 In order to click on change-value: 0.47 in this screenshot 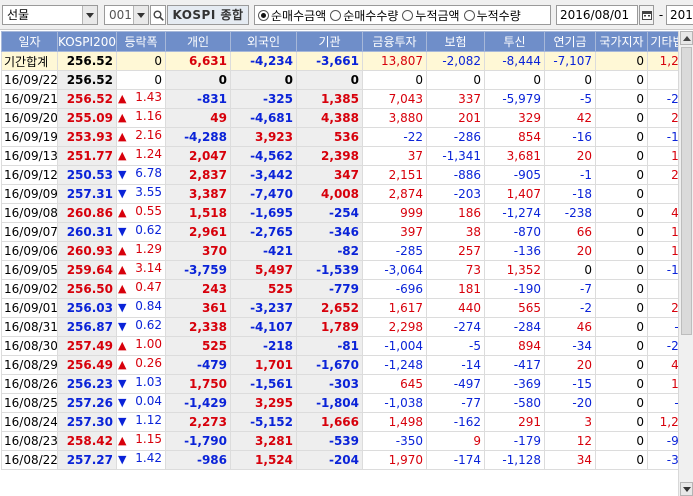, I will do `click(148, 287)`.